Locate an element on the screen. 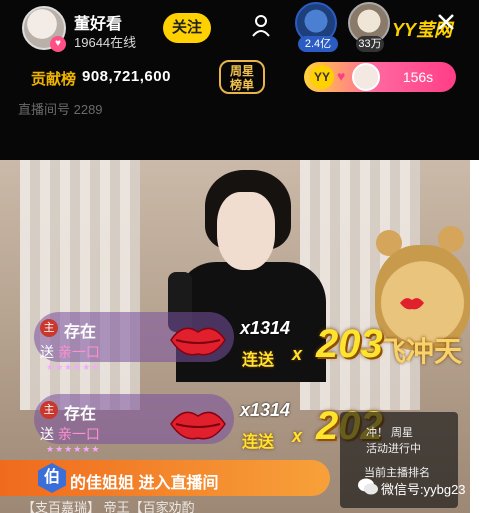  combo-number: 203 is located at coordinates (349, 344).